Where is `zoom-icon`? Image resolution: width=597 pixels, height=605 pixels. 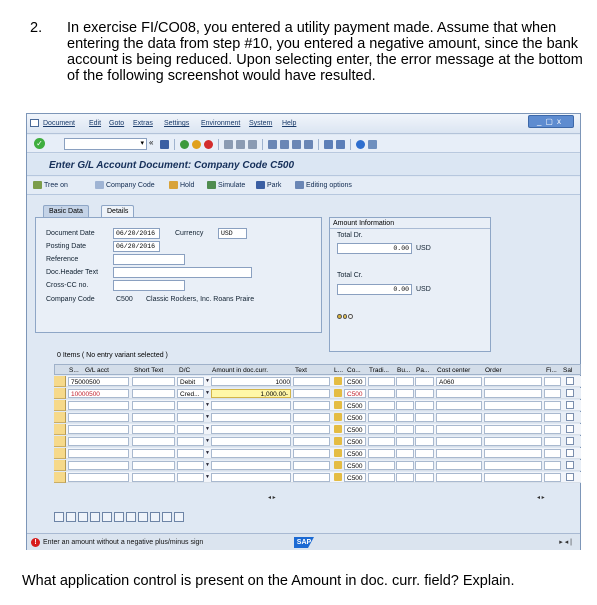 zoom-icon is located at coordinates (59, 517).